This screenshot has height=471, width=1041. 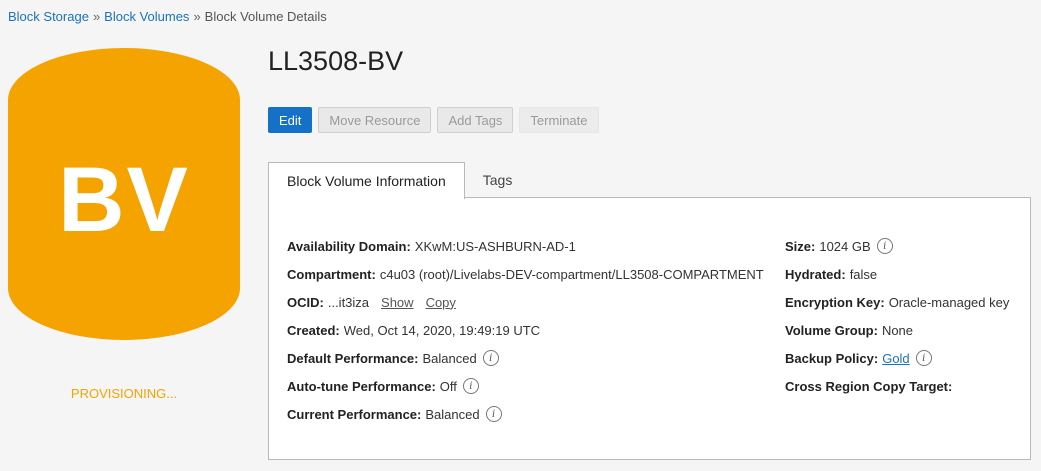 I want to click on block-volume-icon: BV, so click(x=124, y=194).